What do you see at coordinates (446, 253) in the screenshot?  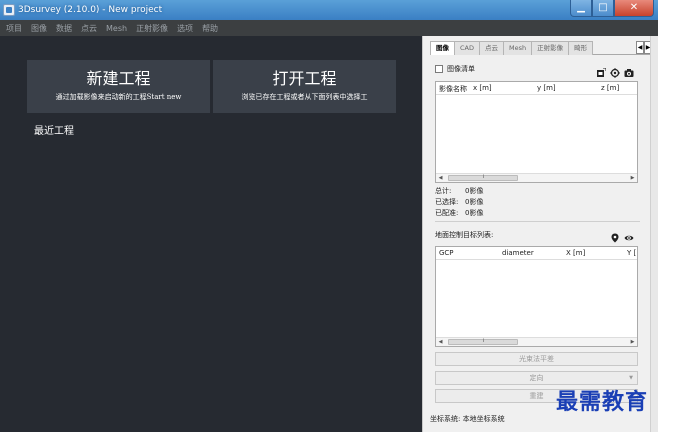 I see `column-header-gcp: GCP` at bounding box center [446, 253].